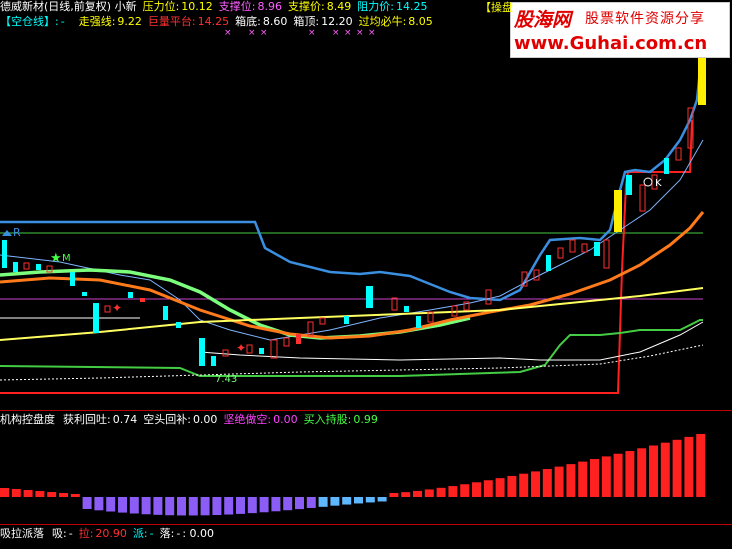  I want to click on red-star-icon: ✦, so click(117, 308).